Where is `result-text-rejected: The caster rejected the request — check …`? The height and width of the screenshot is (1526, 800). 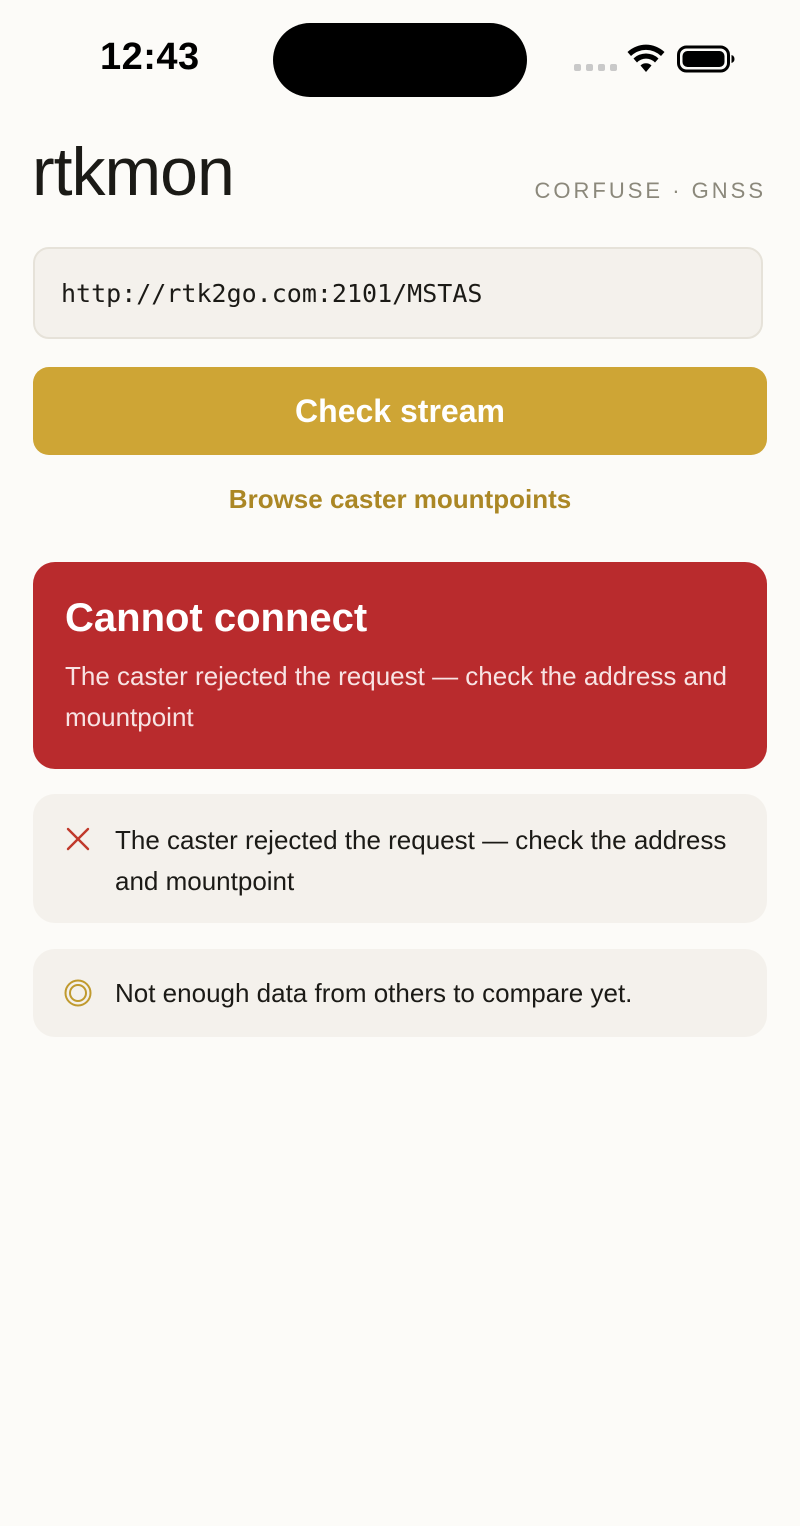
result-text-rejected: The caster rejected the request — check … is located at coordinates (421, 860).